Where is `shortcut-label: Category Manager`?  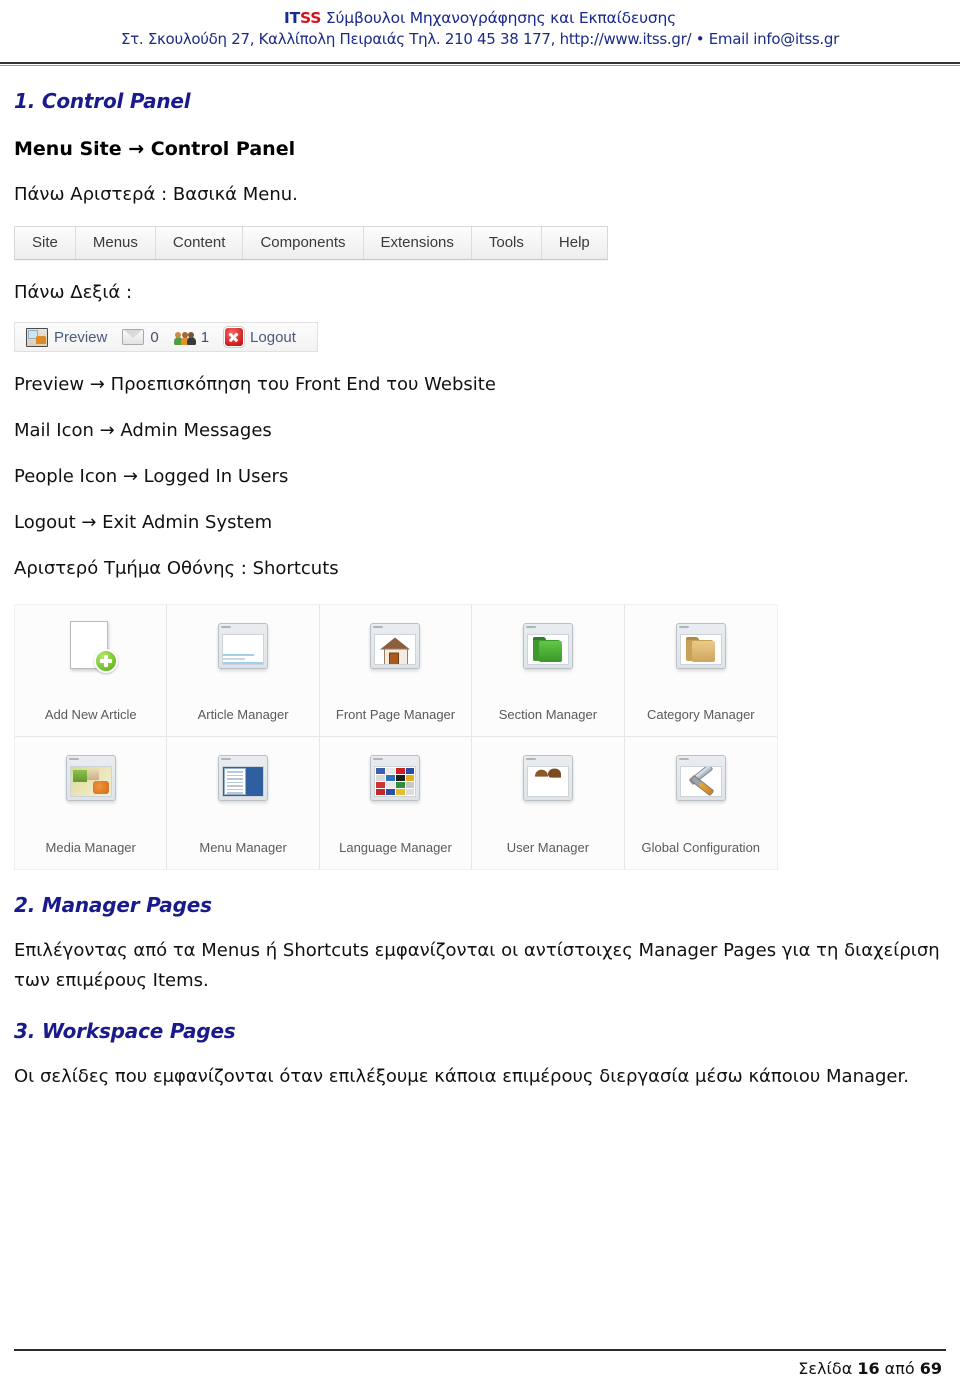
shortcut-label: Category Manager is located at coordinates (700, 714).